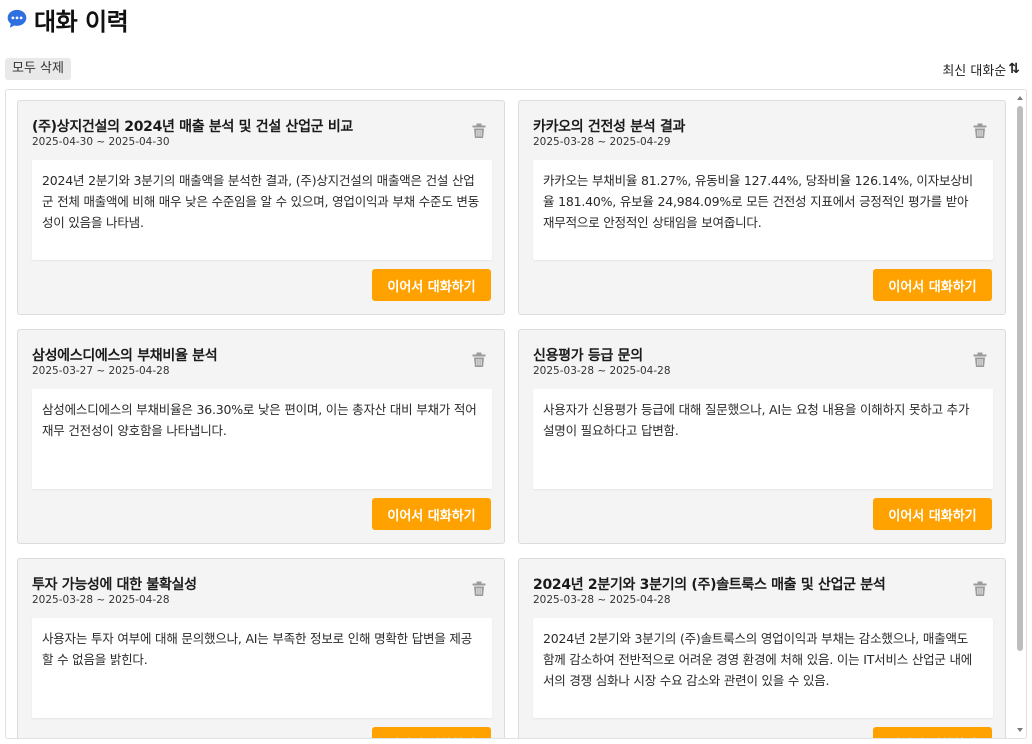 This screenshot has width=1032, height=744. I want to click on sort-toggle: 최신 대화순 ⇅, so click(981, 69).